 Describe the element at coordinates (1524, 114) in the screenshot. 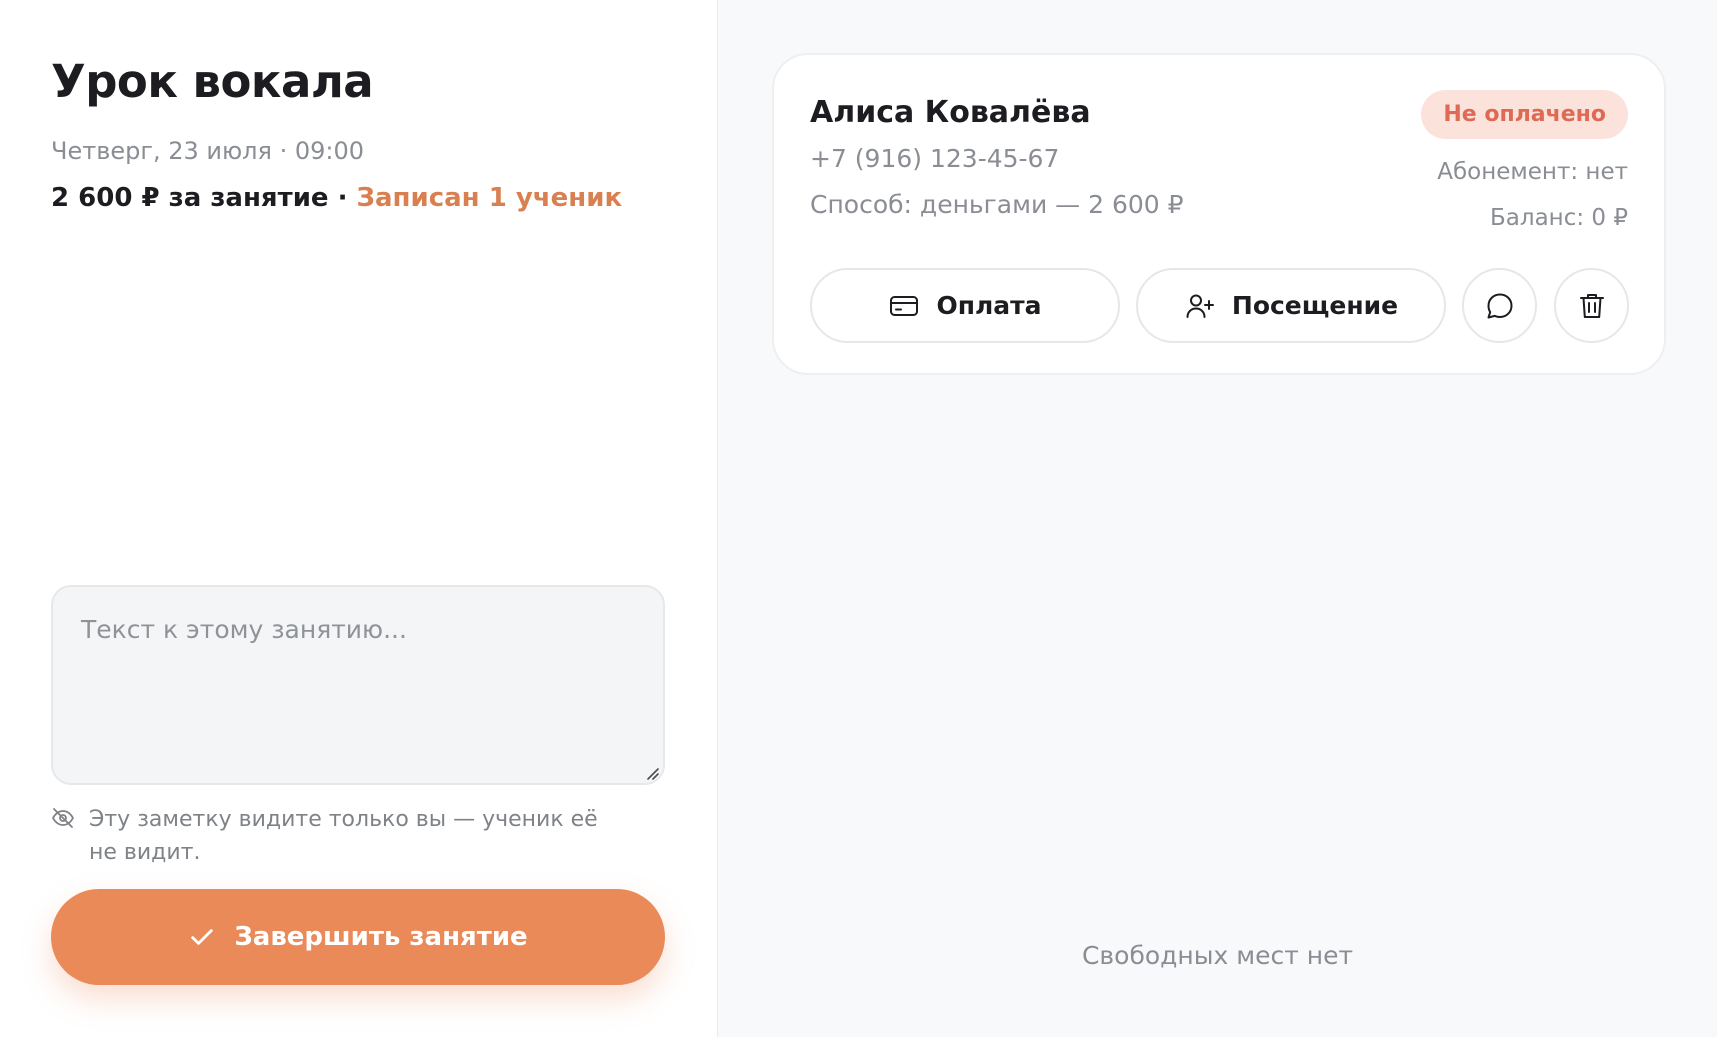

I see `payment-status-badge: Не оплачено` at that location.